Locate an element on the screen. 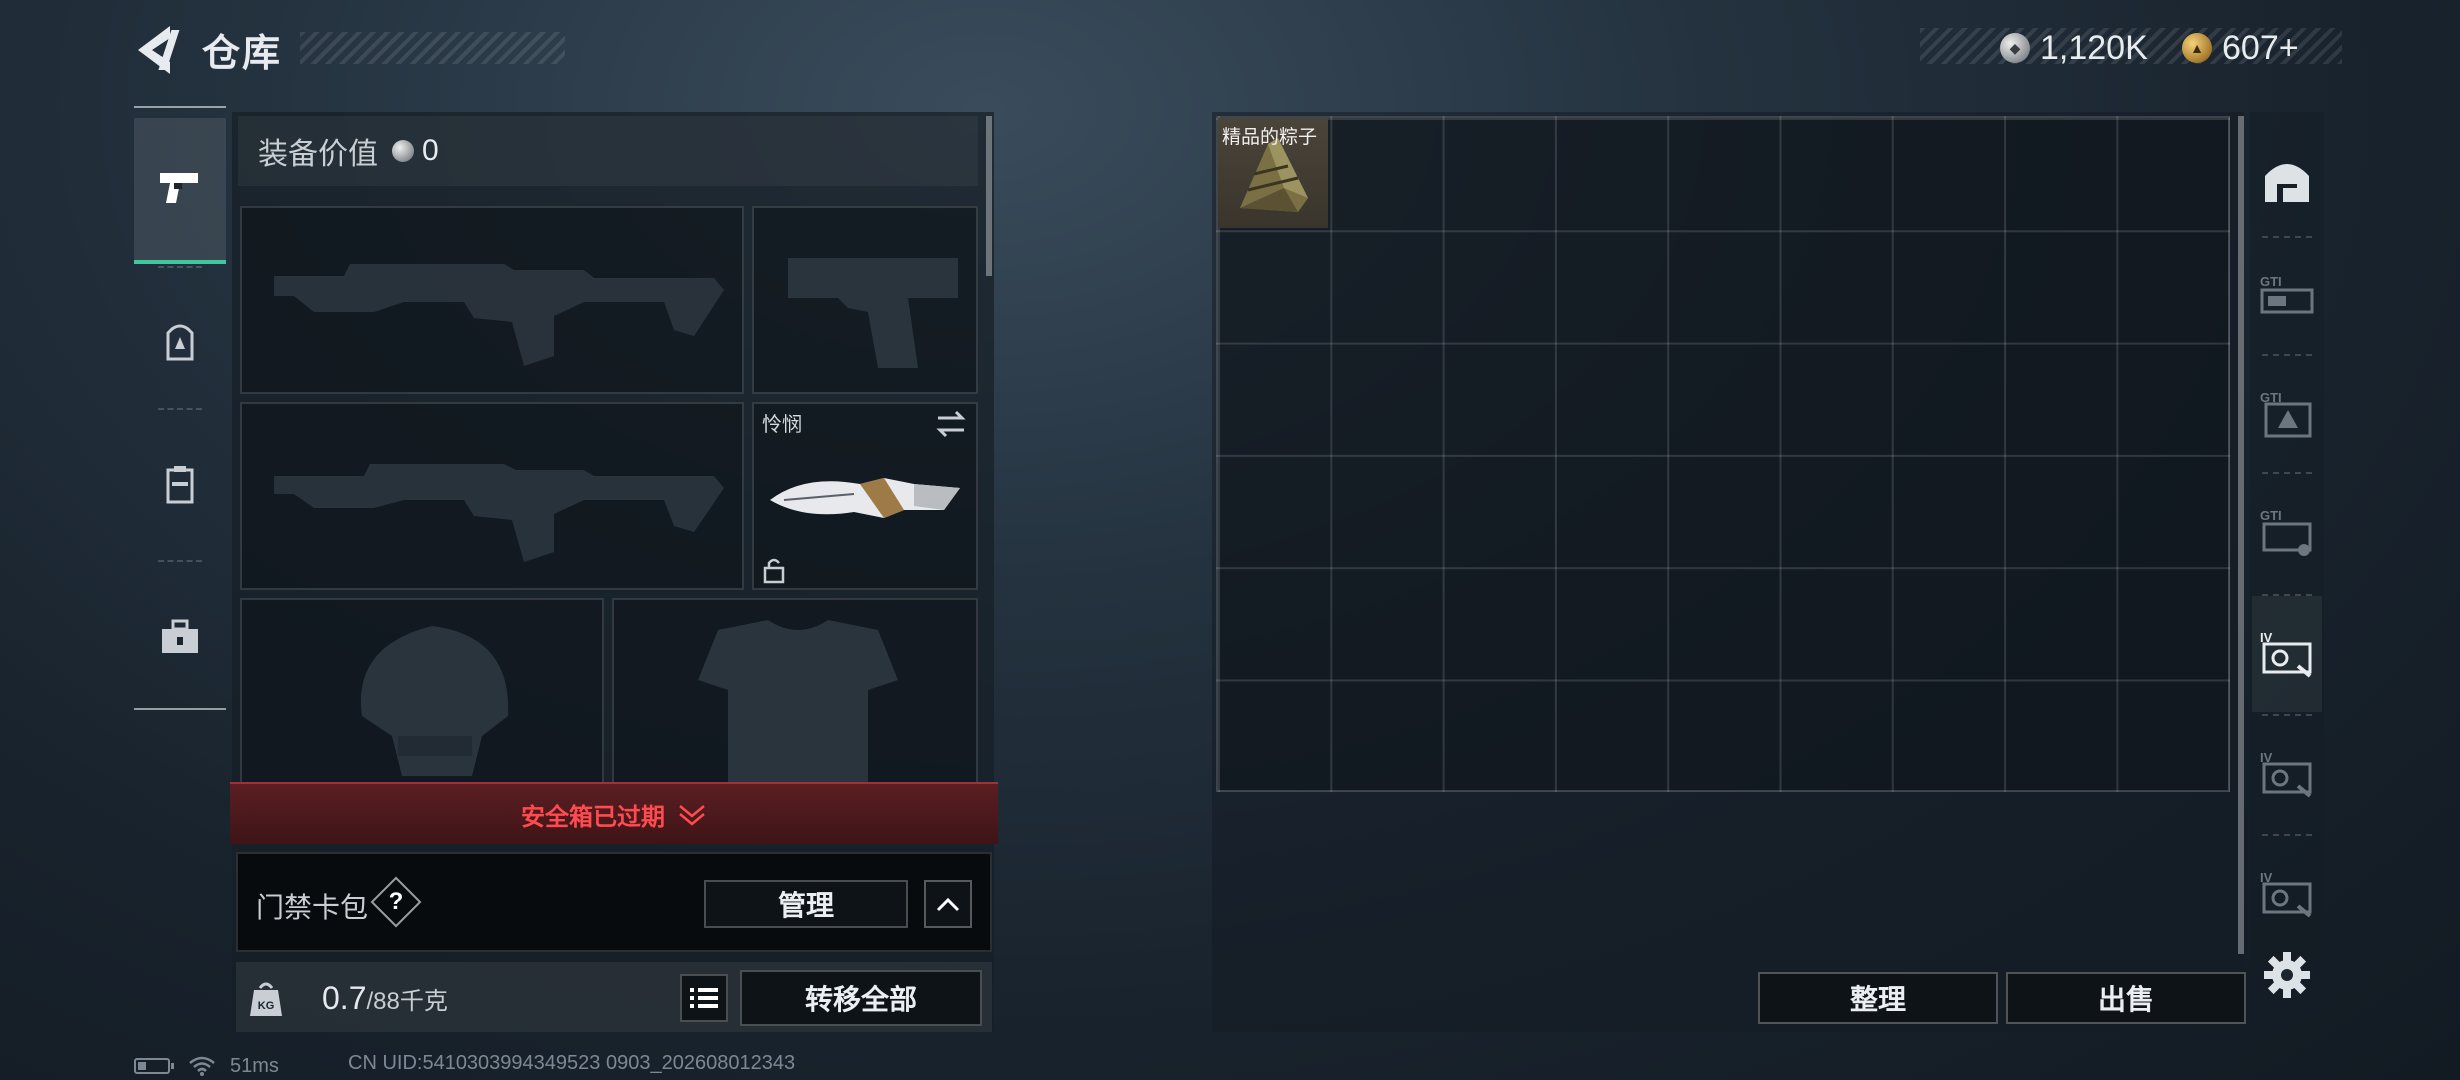 This screenshot has width=2460, height=1080. storage-tab-5: IV is located at coordinates (2287, 774).